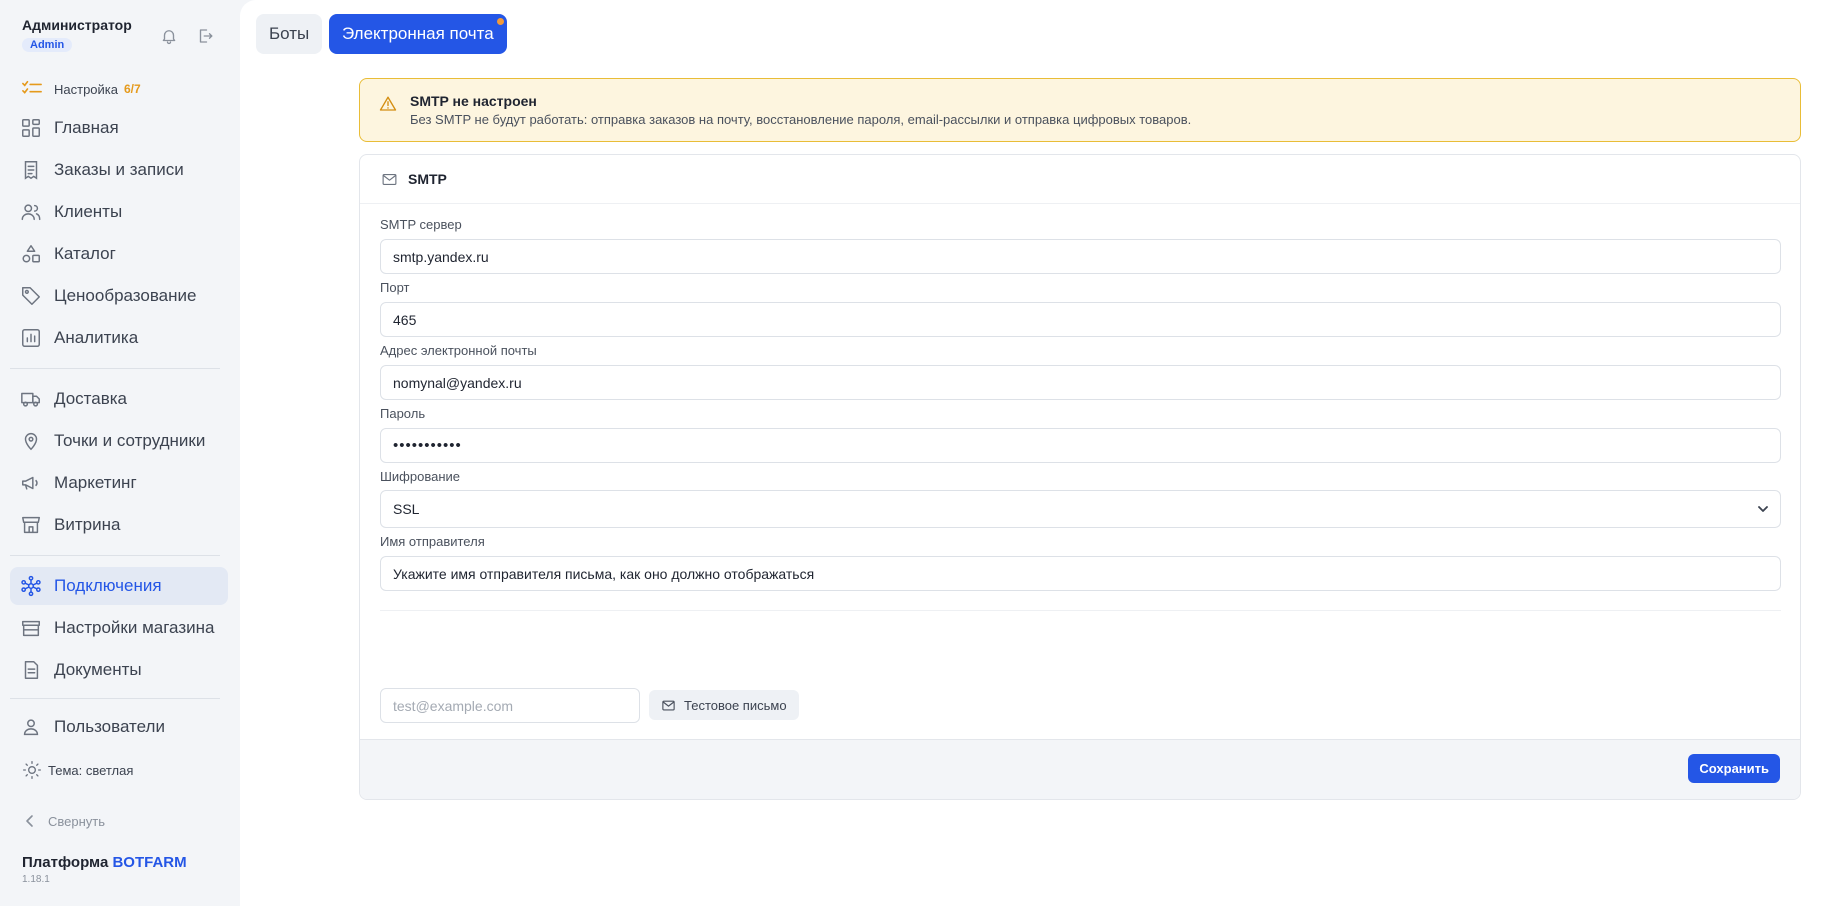 This screenshot has width=1825, height=906. What do you see at coordinates (500, 21) in the screenshot?
I see `notification-dot` at bounding box center [500, 21].